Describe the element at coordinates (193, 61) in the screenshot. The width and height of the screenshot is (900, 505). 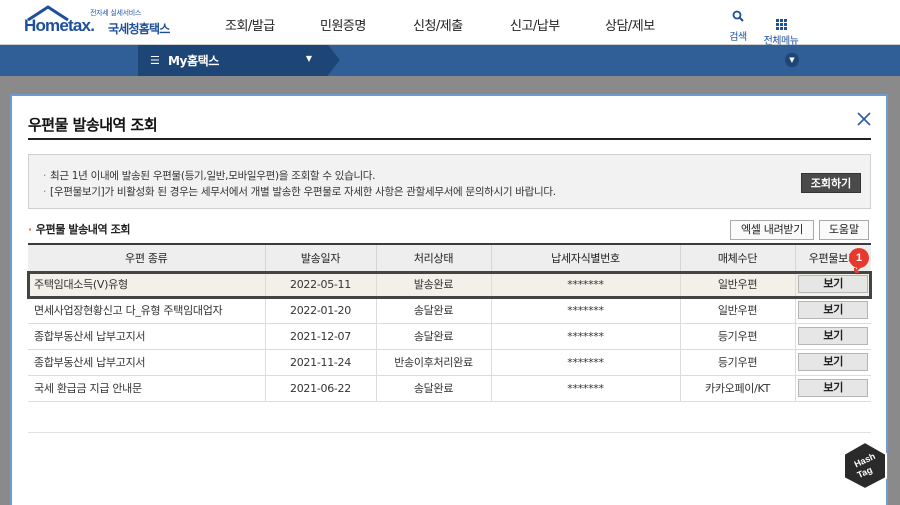
I see `my-hometax-label: My홈택스` at that location.